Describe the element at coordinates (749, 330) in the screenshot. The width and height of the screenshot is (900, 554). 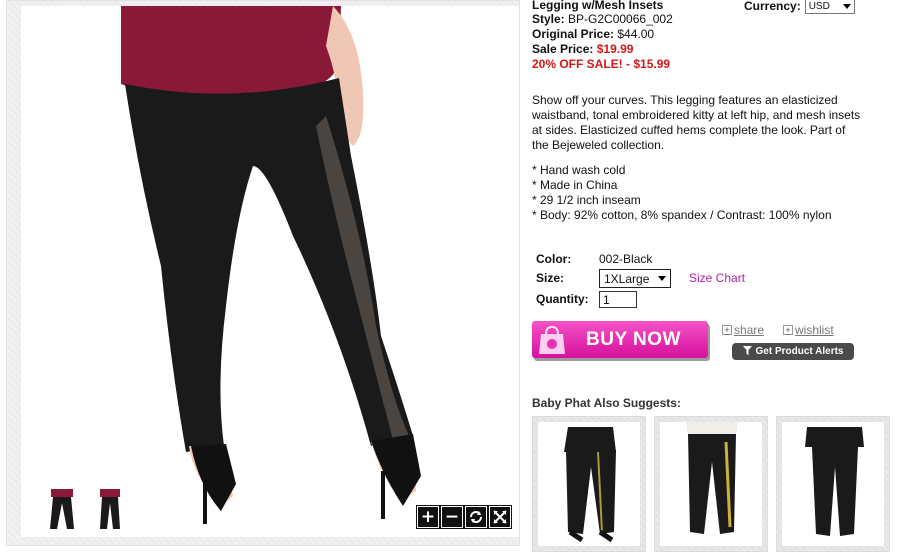
I see `share-label: share` at that location.